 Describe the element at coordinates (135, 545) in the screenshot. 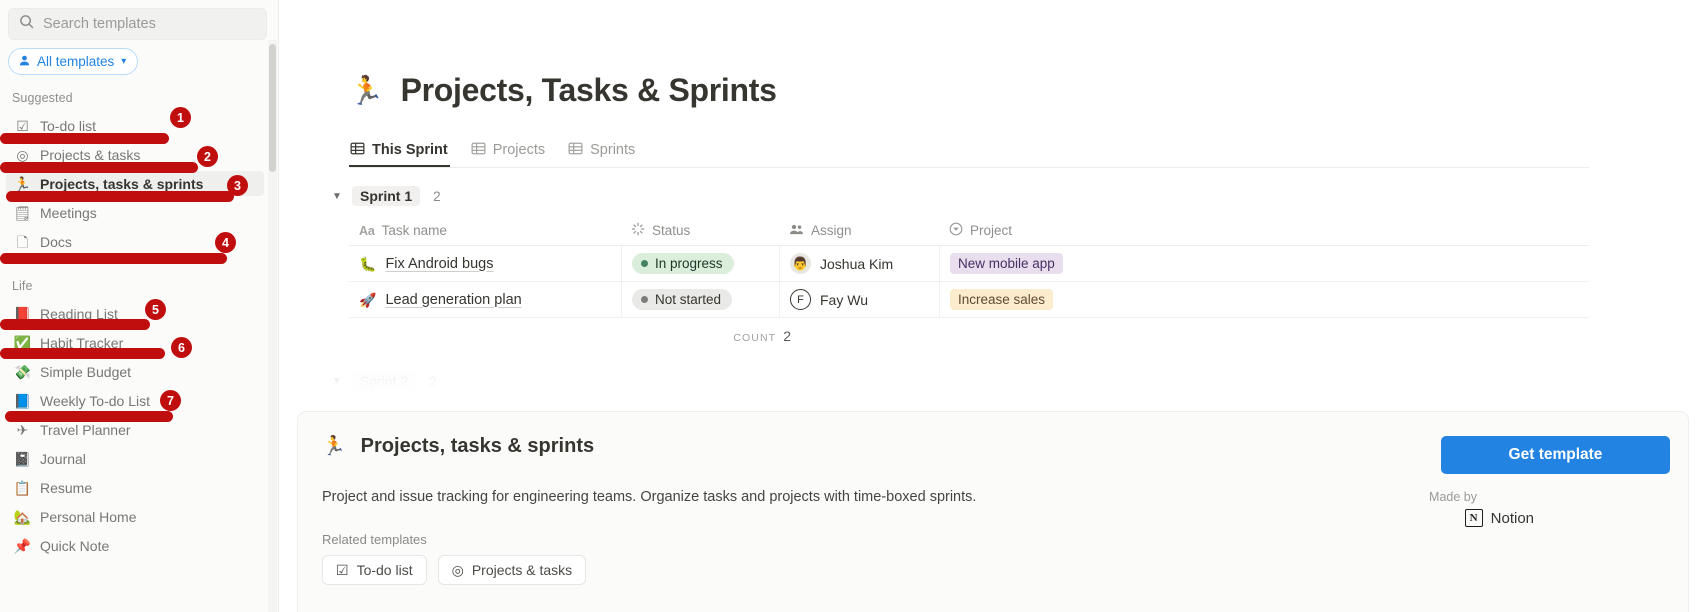

I see `sidebar-item-quick-note: 📌 Quick Note` at that location.